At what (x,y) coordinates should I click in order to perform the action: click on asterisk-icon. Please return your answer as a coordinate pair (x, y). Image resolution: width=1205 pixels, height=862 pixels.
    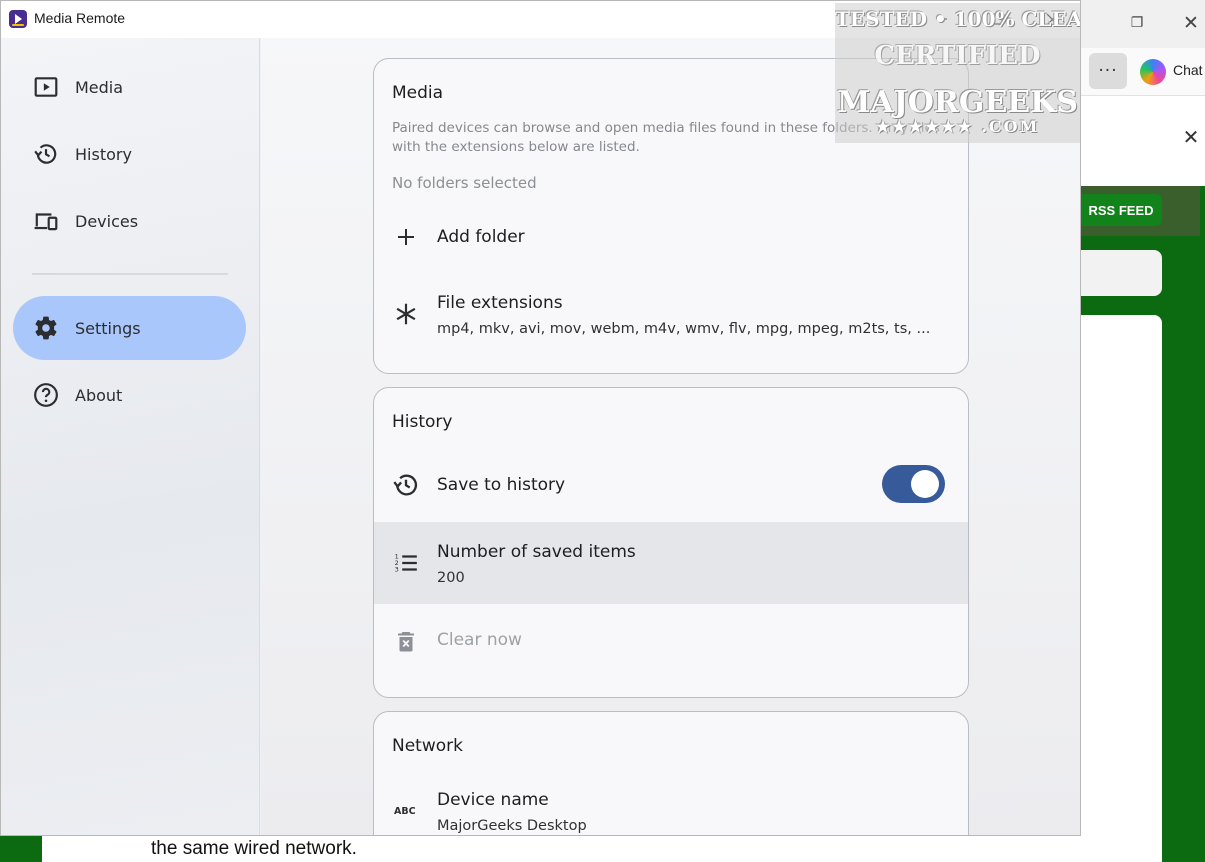
    Looking at the image, I should click on (406, 314).